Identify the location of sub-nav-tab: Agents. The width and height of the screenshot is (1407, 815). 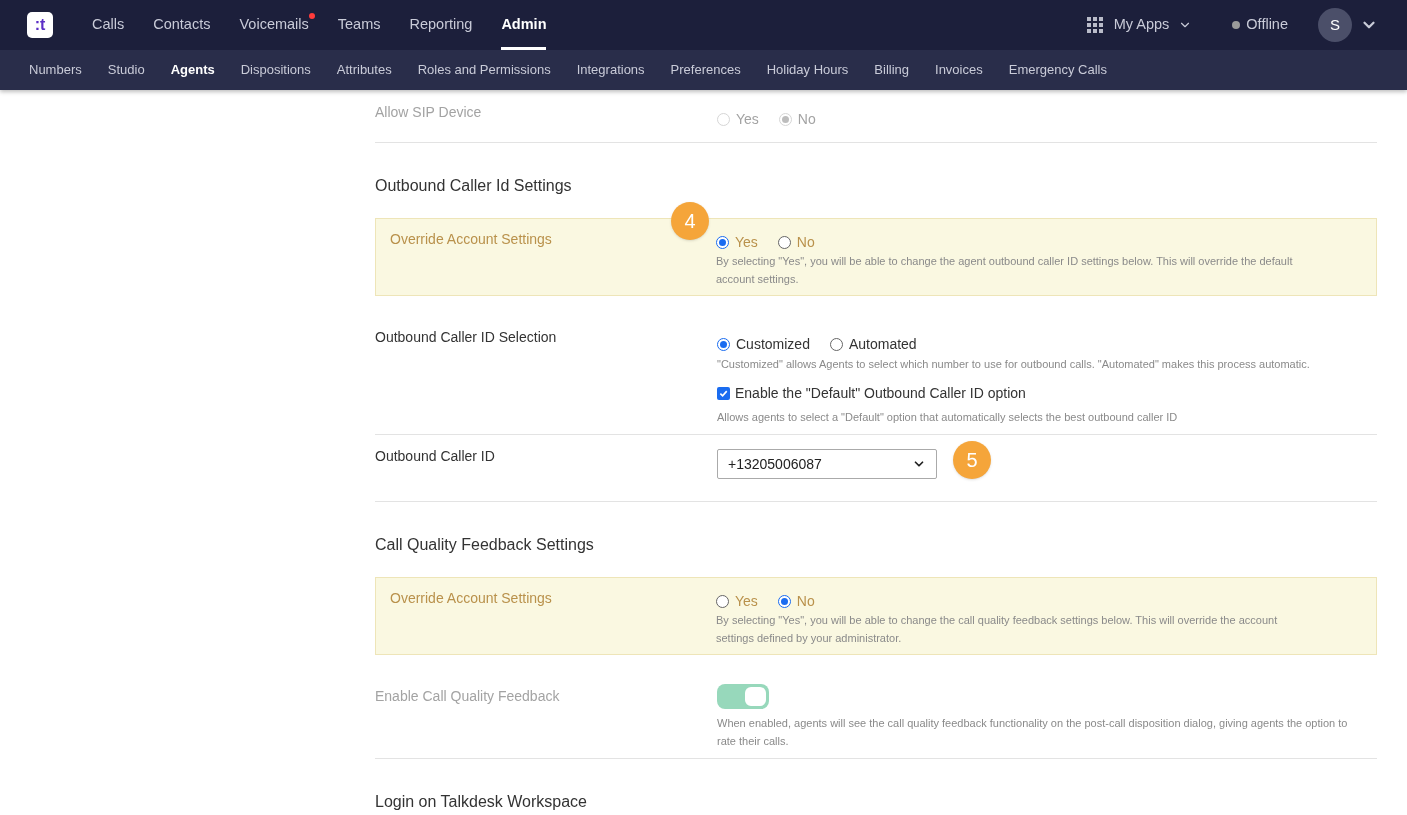
(192, 70).